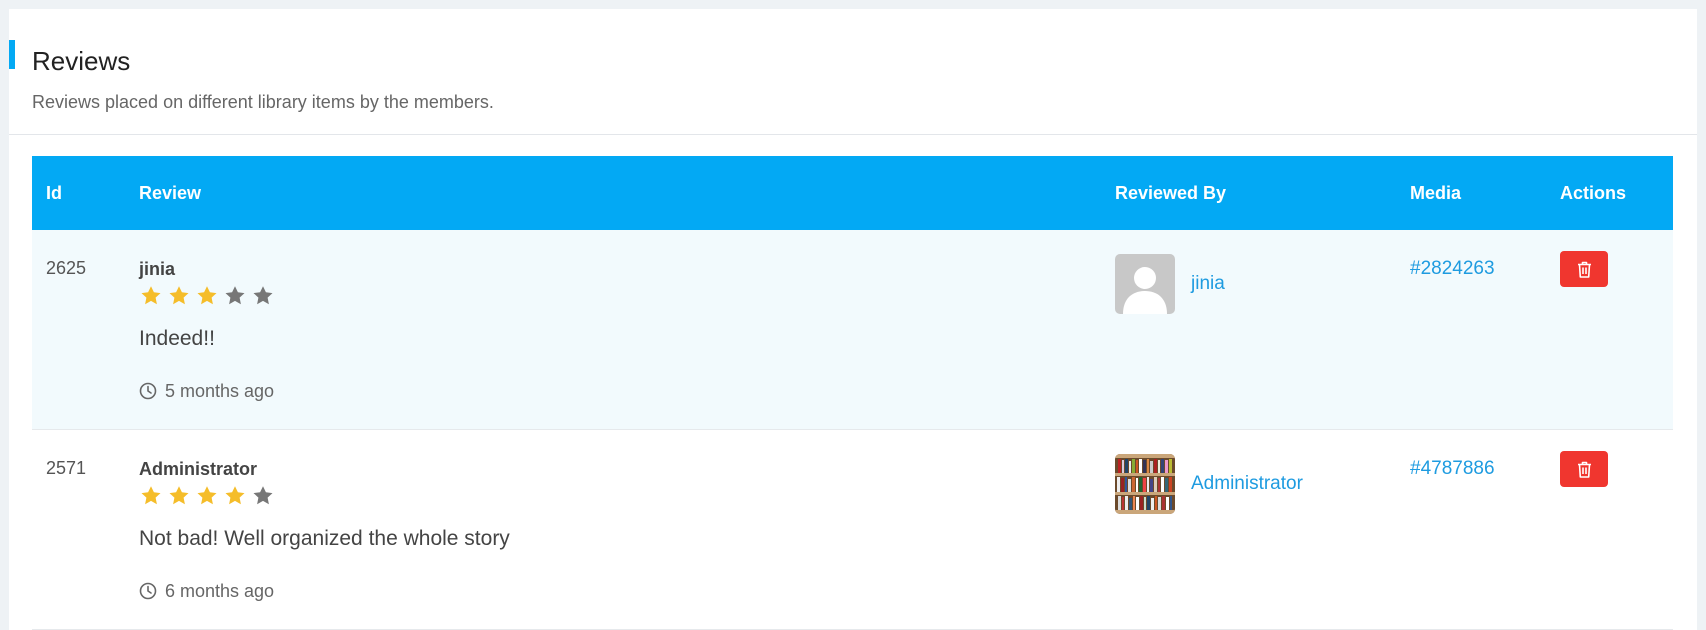  I want to click on media-link: #2824263, so click(1452, 268).